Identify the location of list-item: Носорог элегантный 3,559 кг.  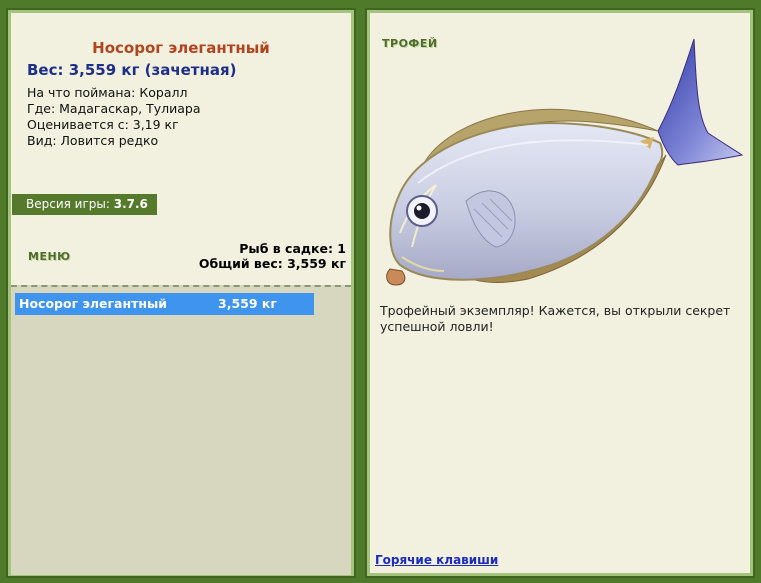
(164, 304).